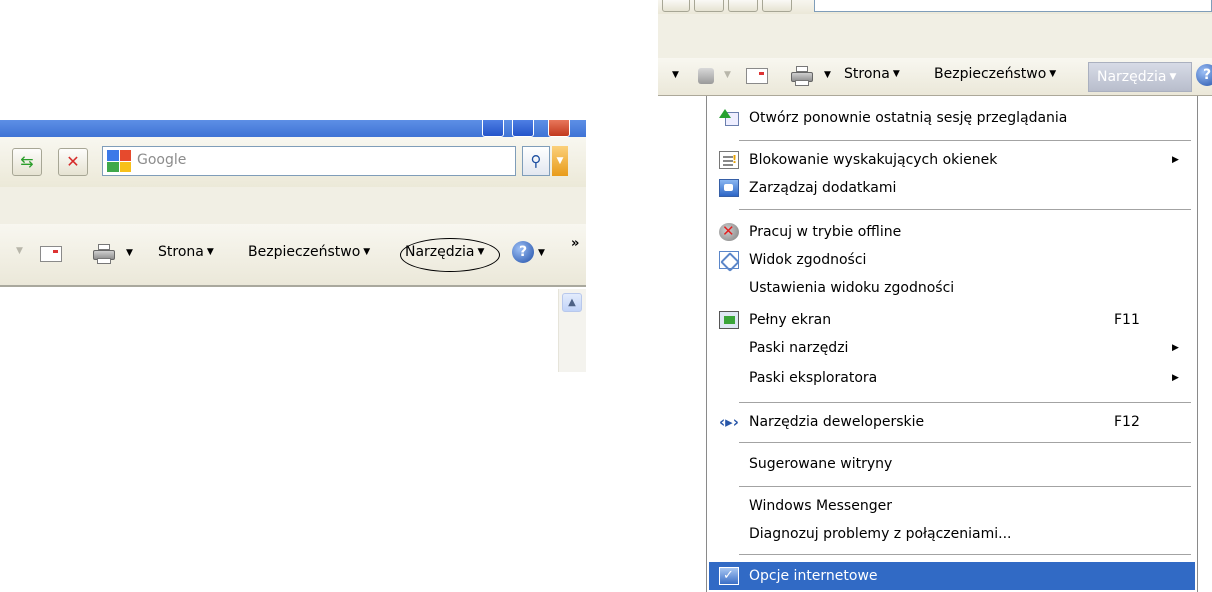 The height and width of the screenshot is (592, 1212). Describe the element at coordinates (727, 75) in the screenshot. I see `rss-dropdown-icon: ▼` at that location.